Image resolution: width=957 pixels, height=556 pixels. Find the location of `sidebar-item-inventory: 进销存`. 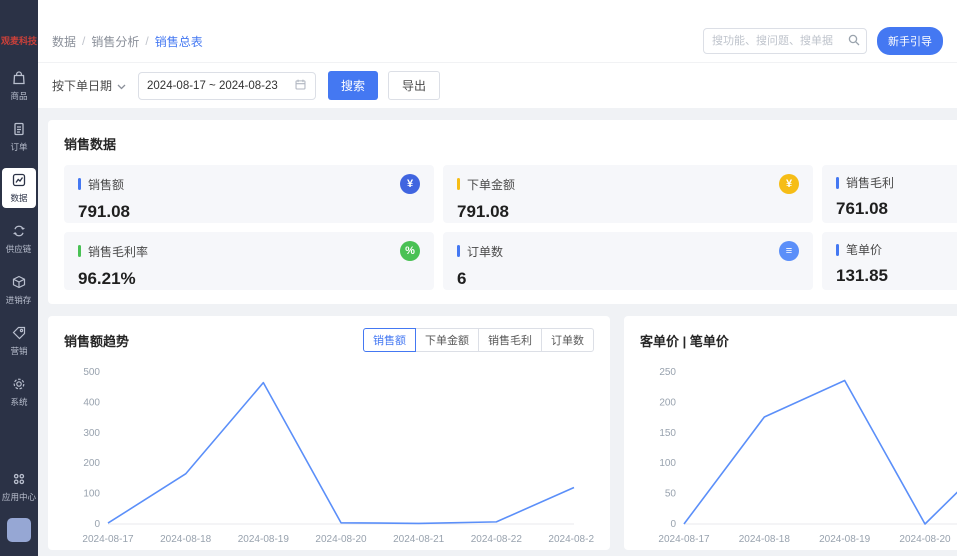

sidebar-item-inventory: 进销存 is located at coordinates (19, 290).